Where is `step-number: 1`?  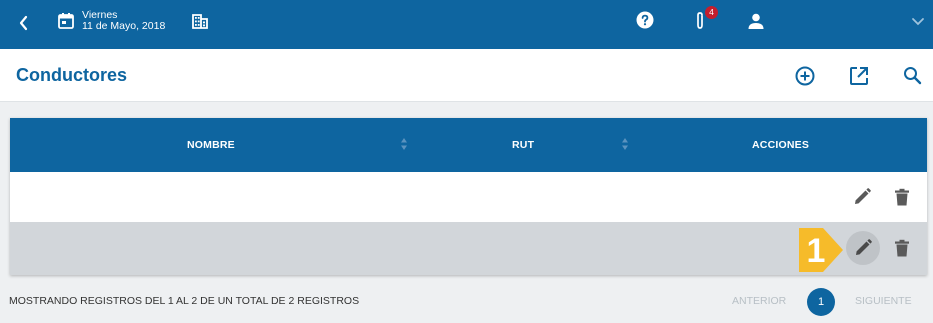
step-number: 1 is located at coordinates (816, 251).